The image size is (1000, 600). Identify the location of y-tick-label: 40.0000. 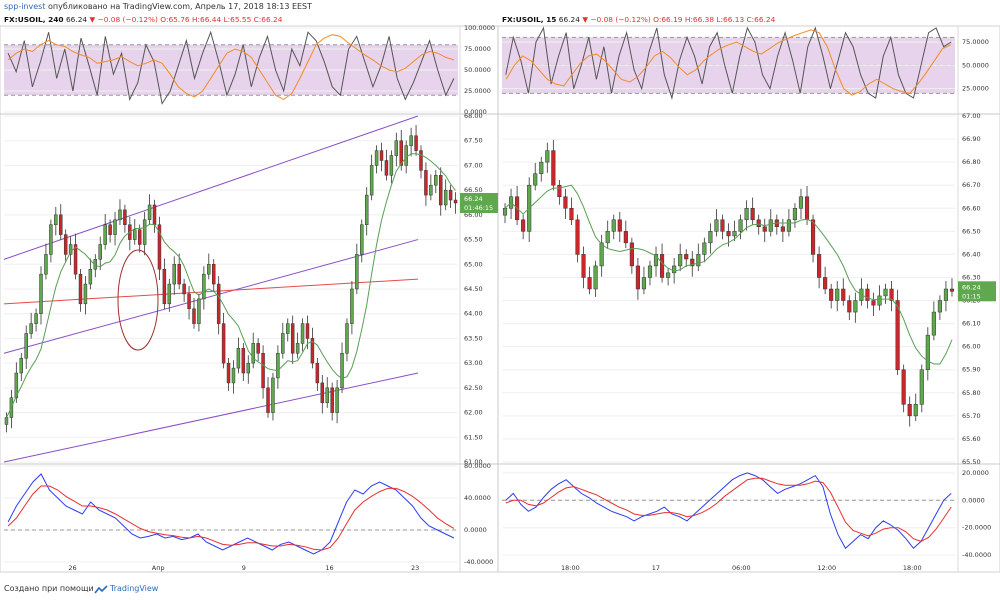
(477, 498).